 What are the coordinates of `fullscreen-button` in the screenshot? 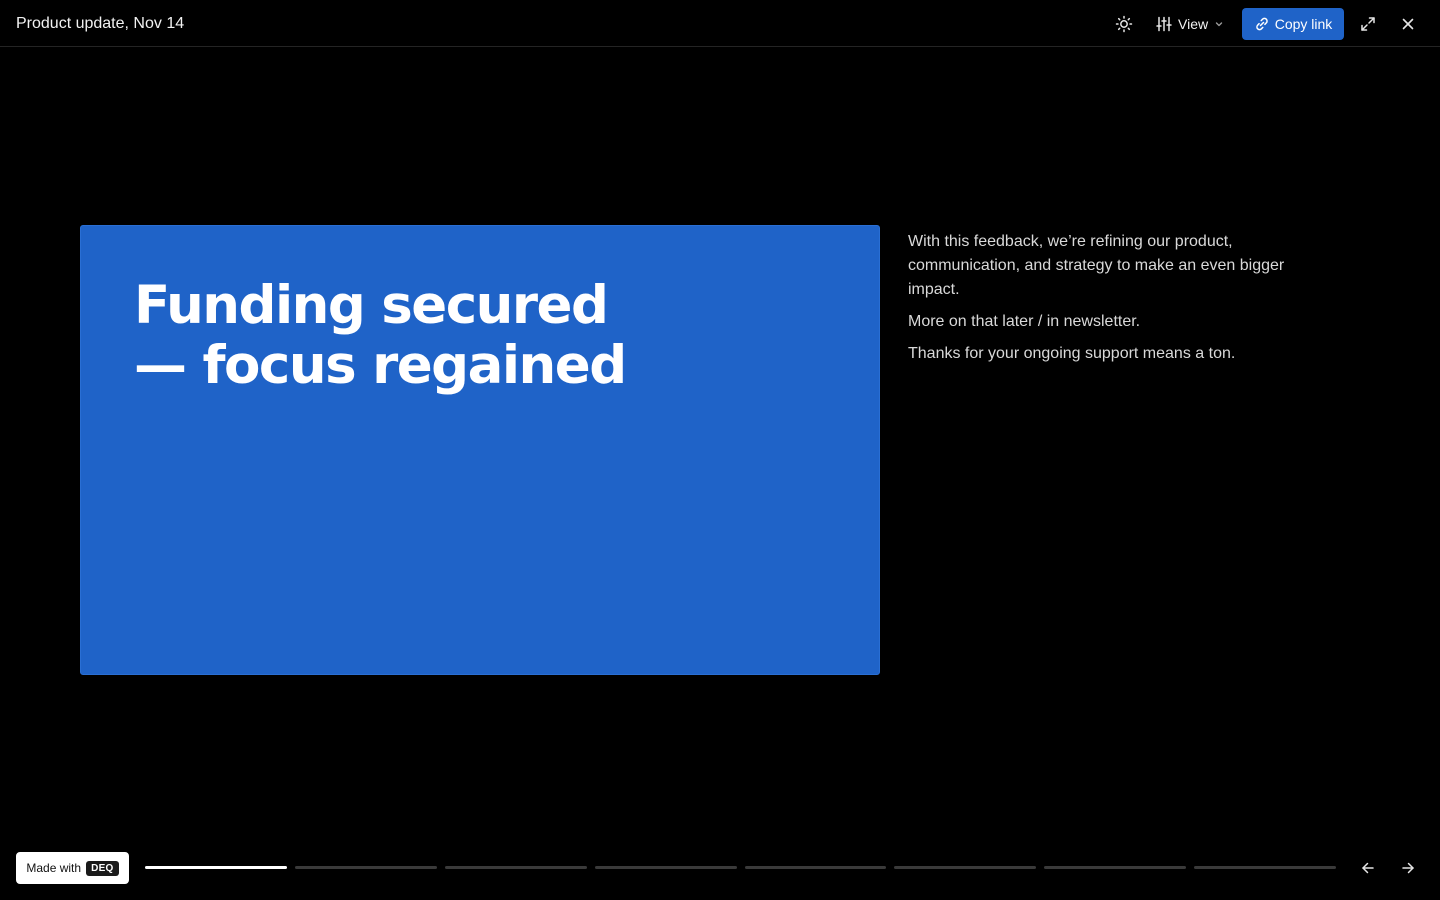 It's located at (1368, 24).